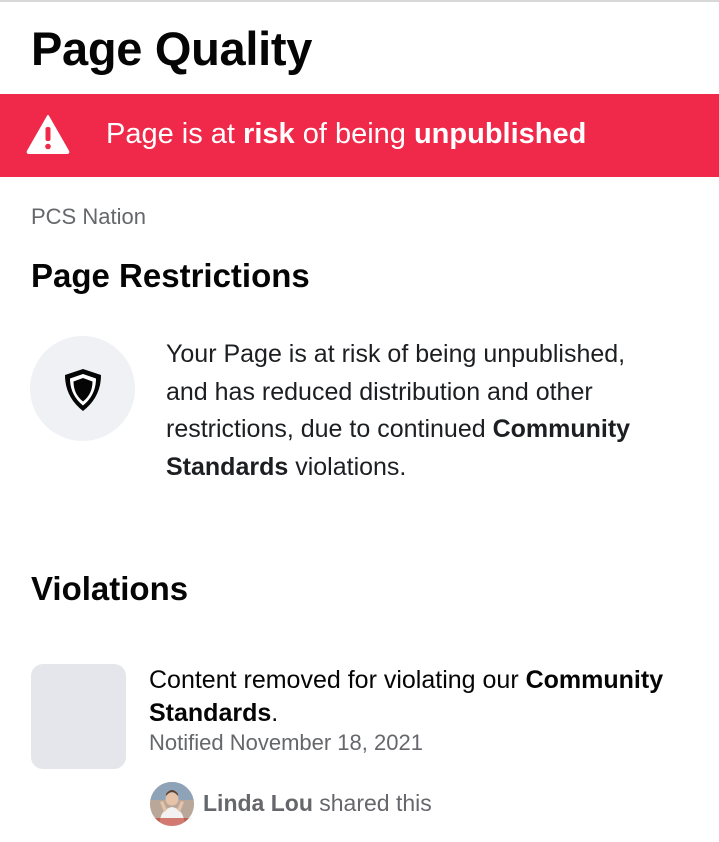  Describe the element at coordinates (175, 134) in the screenshot. I see `banner-text-prefix: Page is at` at that location.